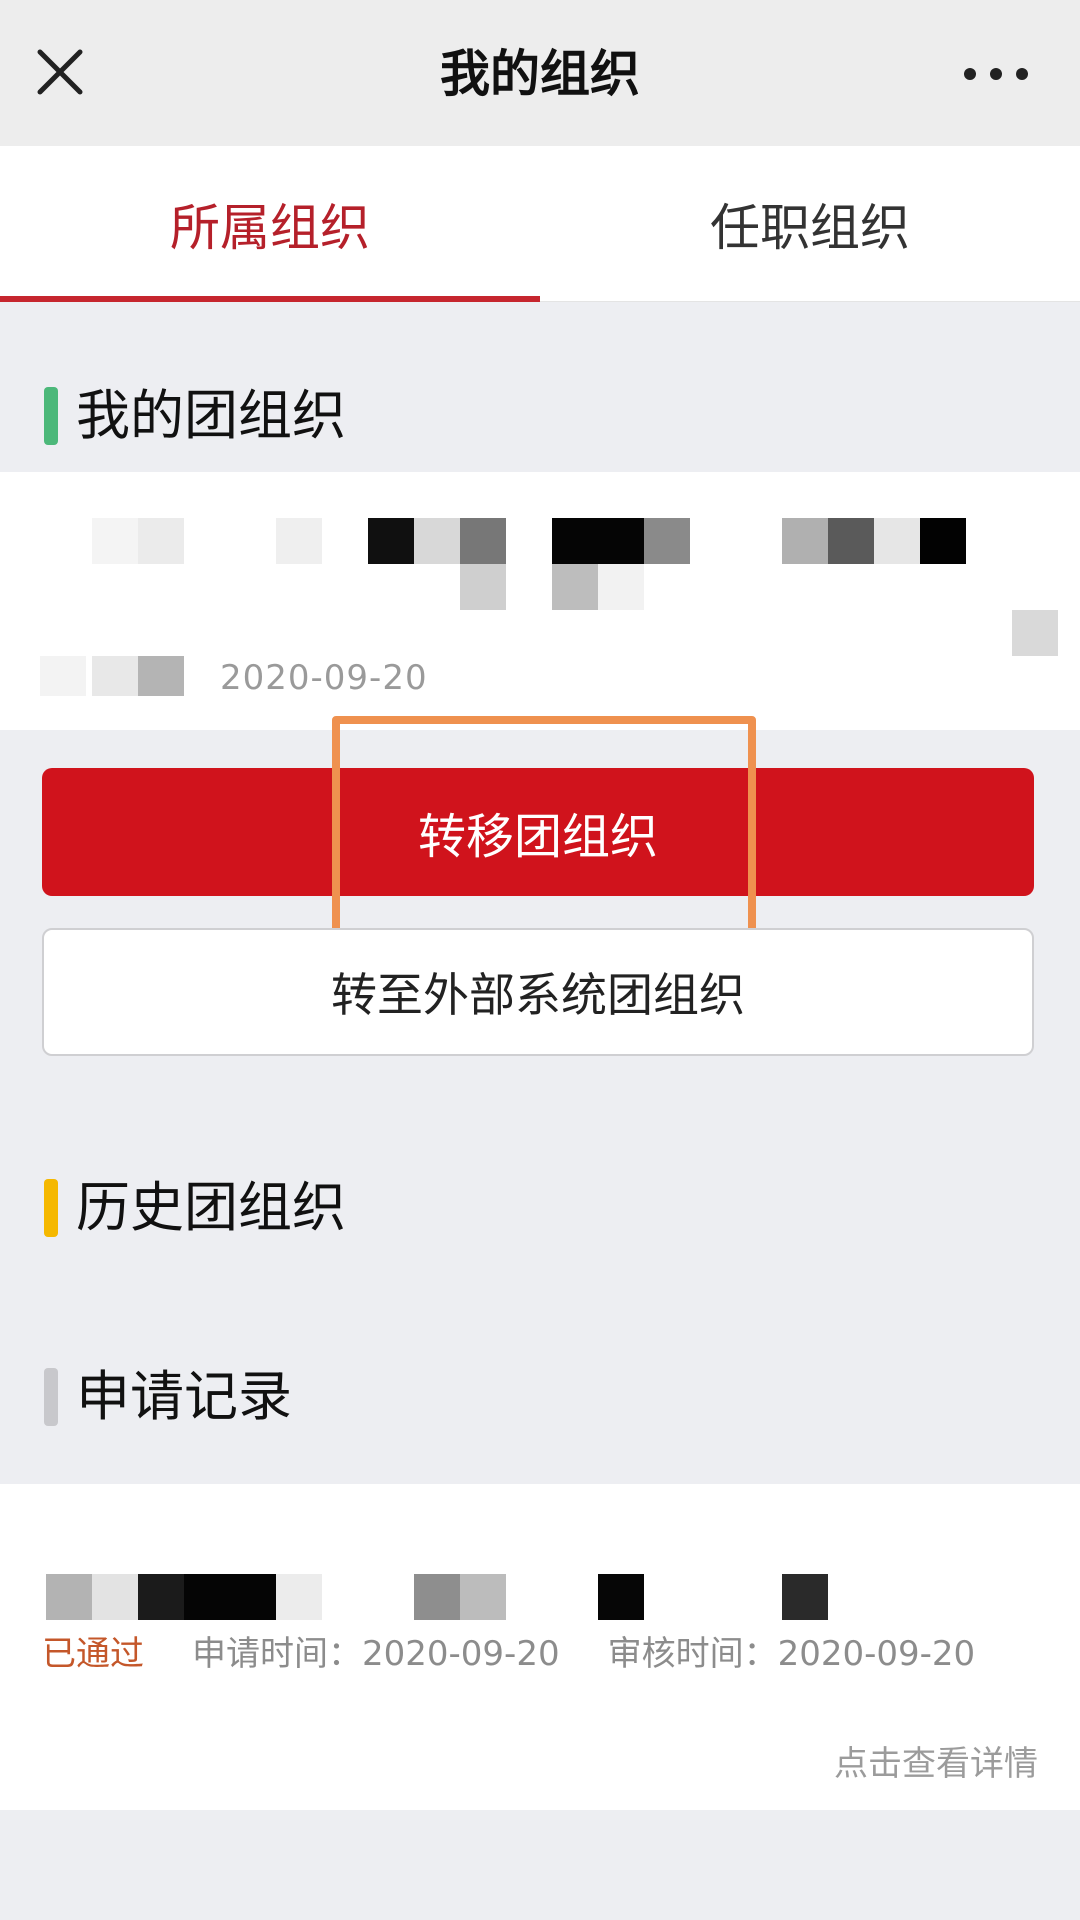 This screenshot has height=1920, width=1080. What do you see at coordinates (876, 1654) in the screenshot?
I see `review-time-value: 2020-09-20` at bounding box center [876, 1654].